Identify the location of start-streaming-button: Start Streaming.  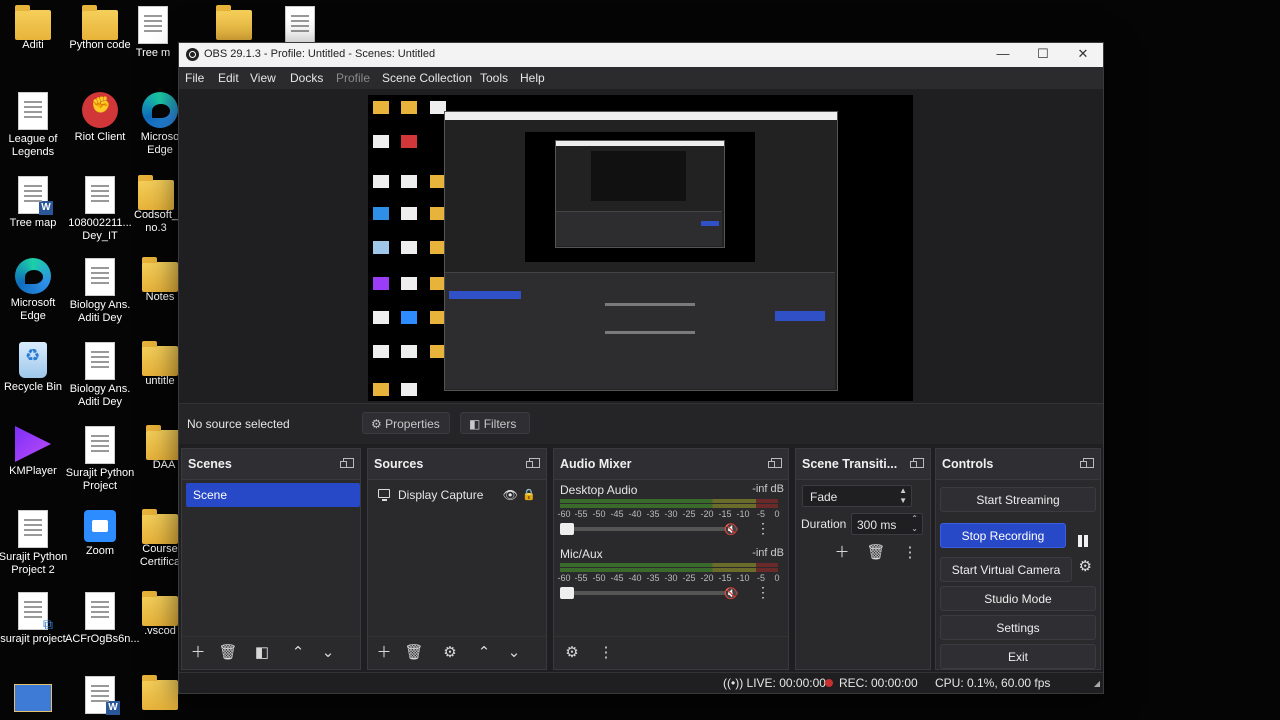
(1018, 499).